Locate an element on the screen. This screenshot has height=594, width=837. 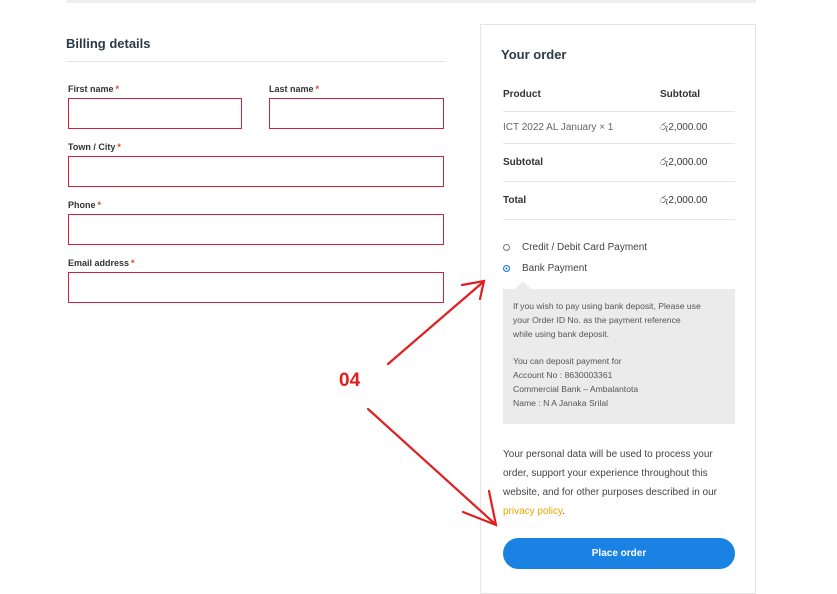
arrow-to-place-order is located at coordinates (431, 466).